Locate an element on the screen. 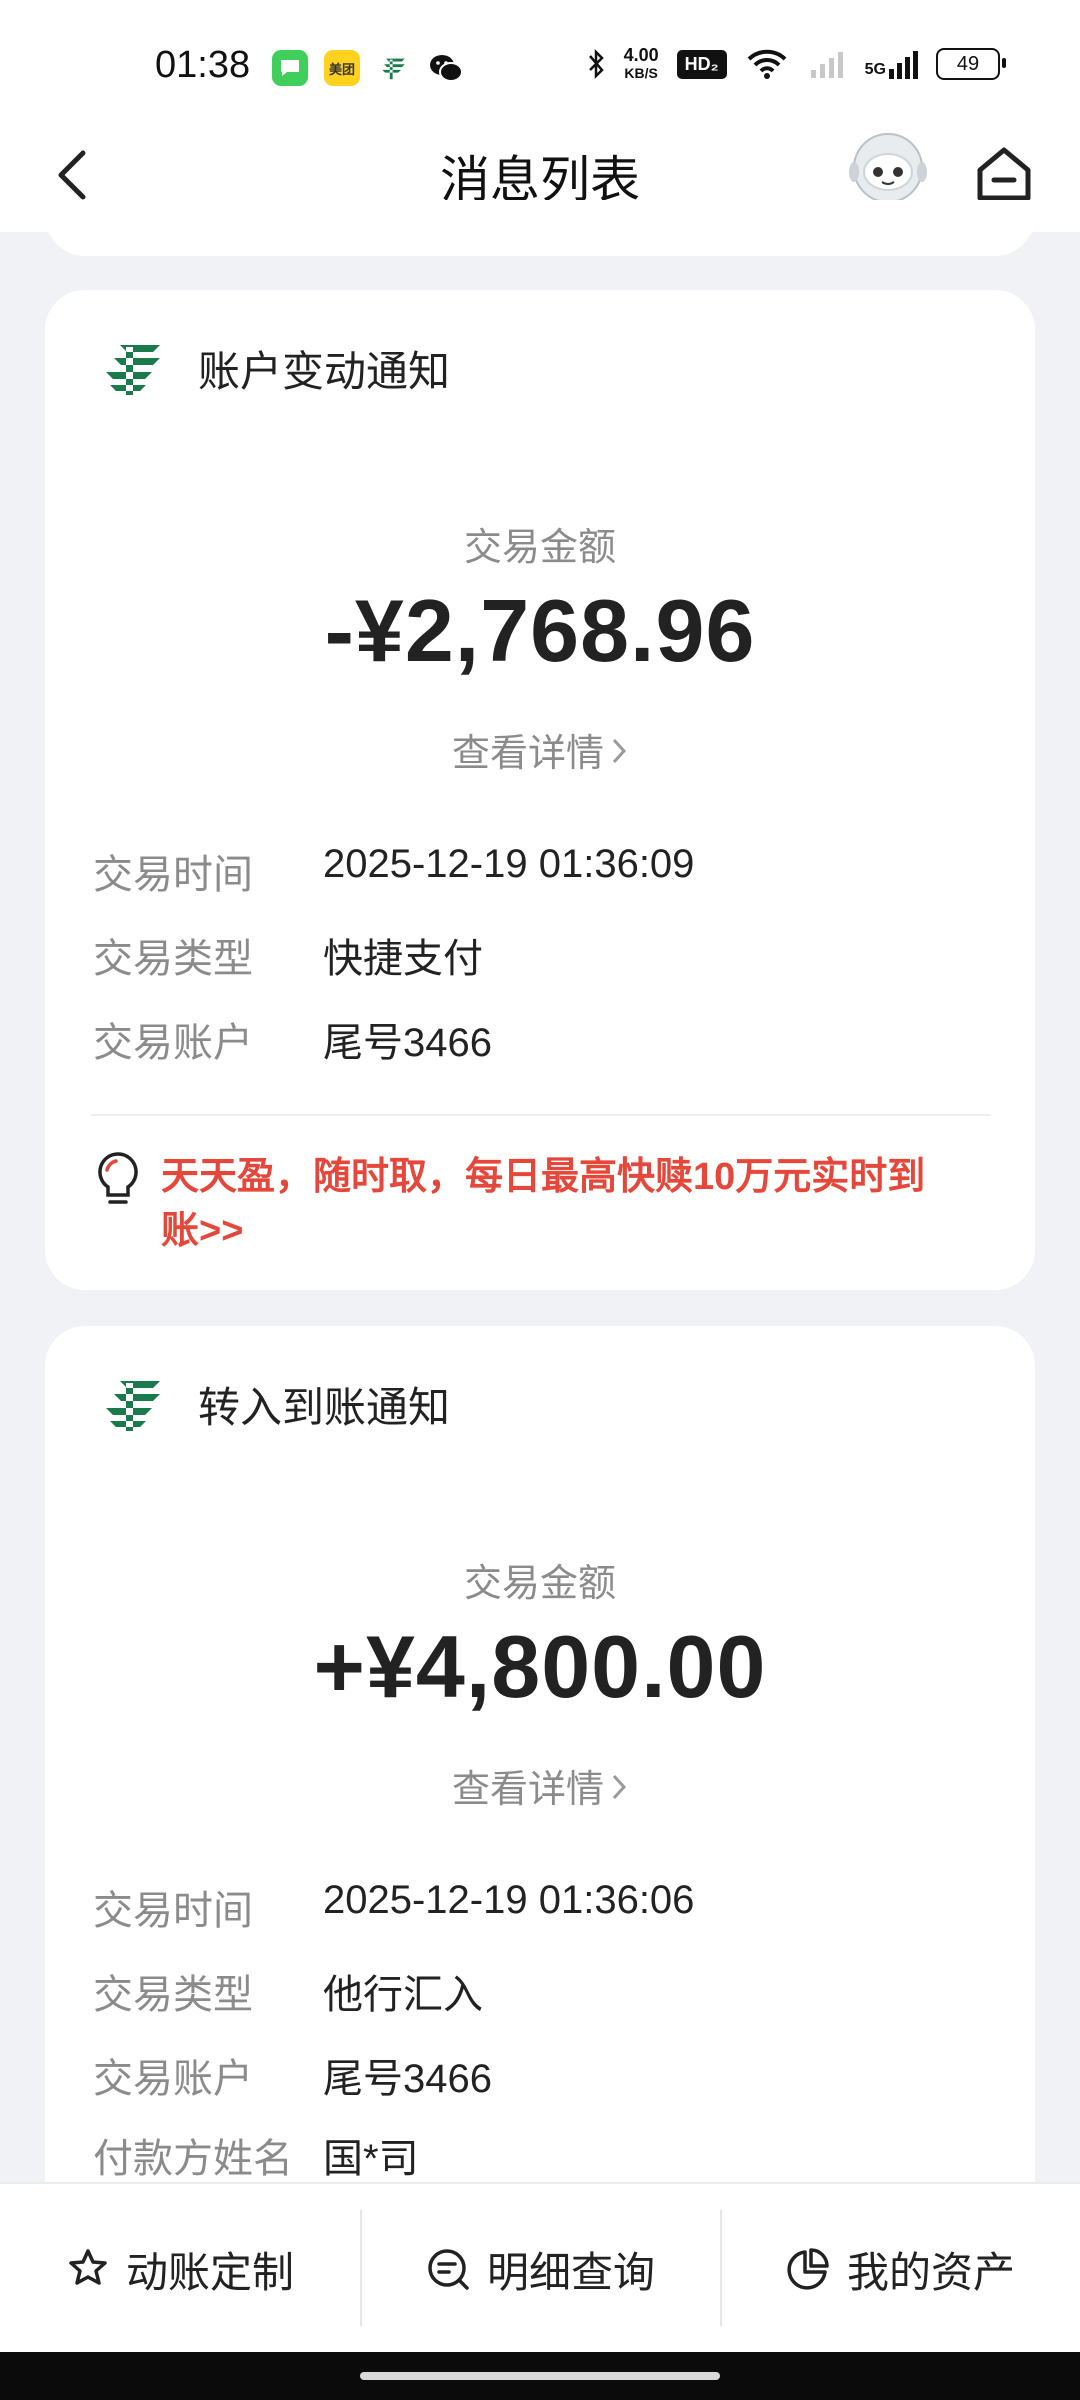  info-row: 交易时间 2025-12-19 01:36:06 is located at coordinates (394, 1905).